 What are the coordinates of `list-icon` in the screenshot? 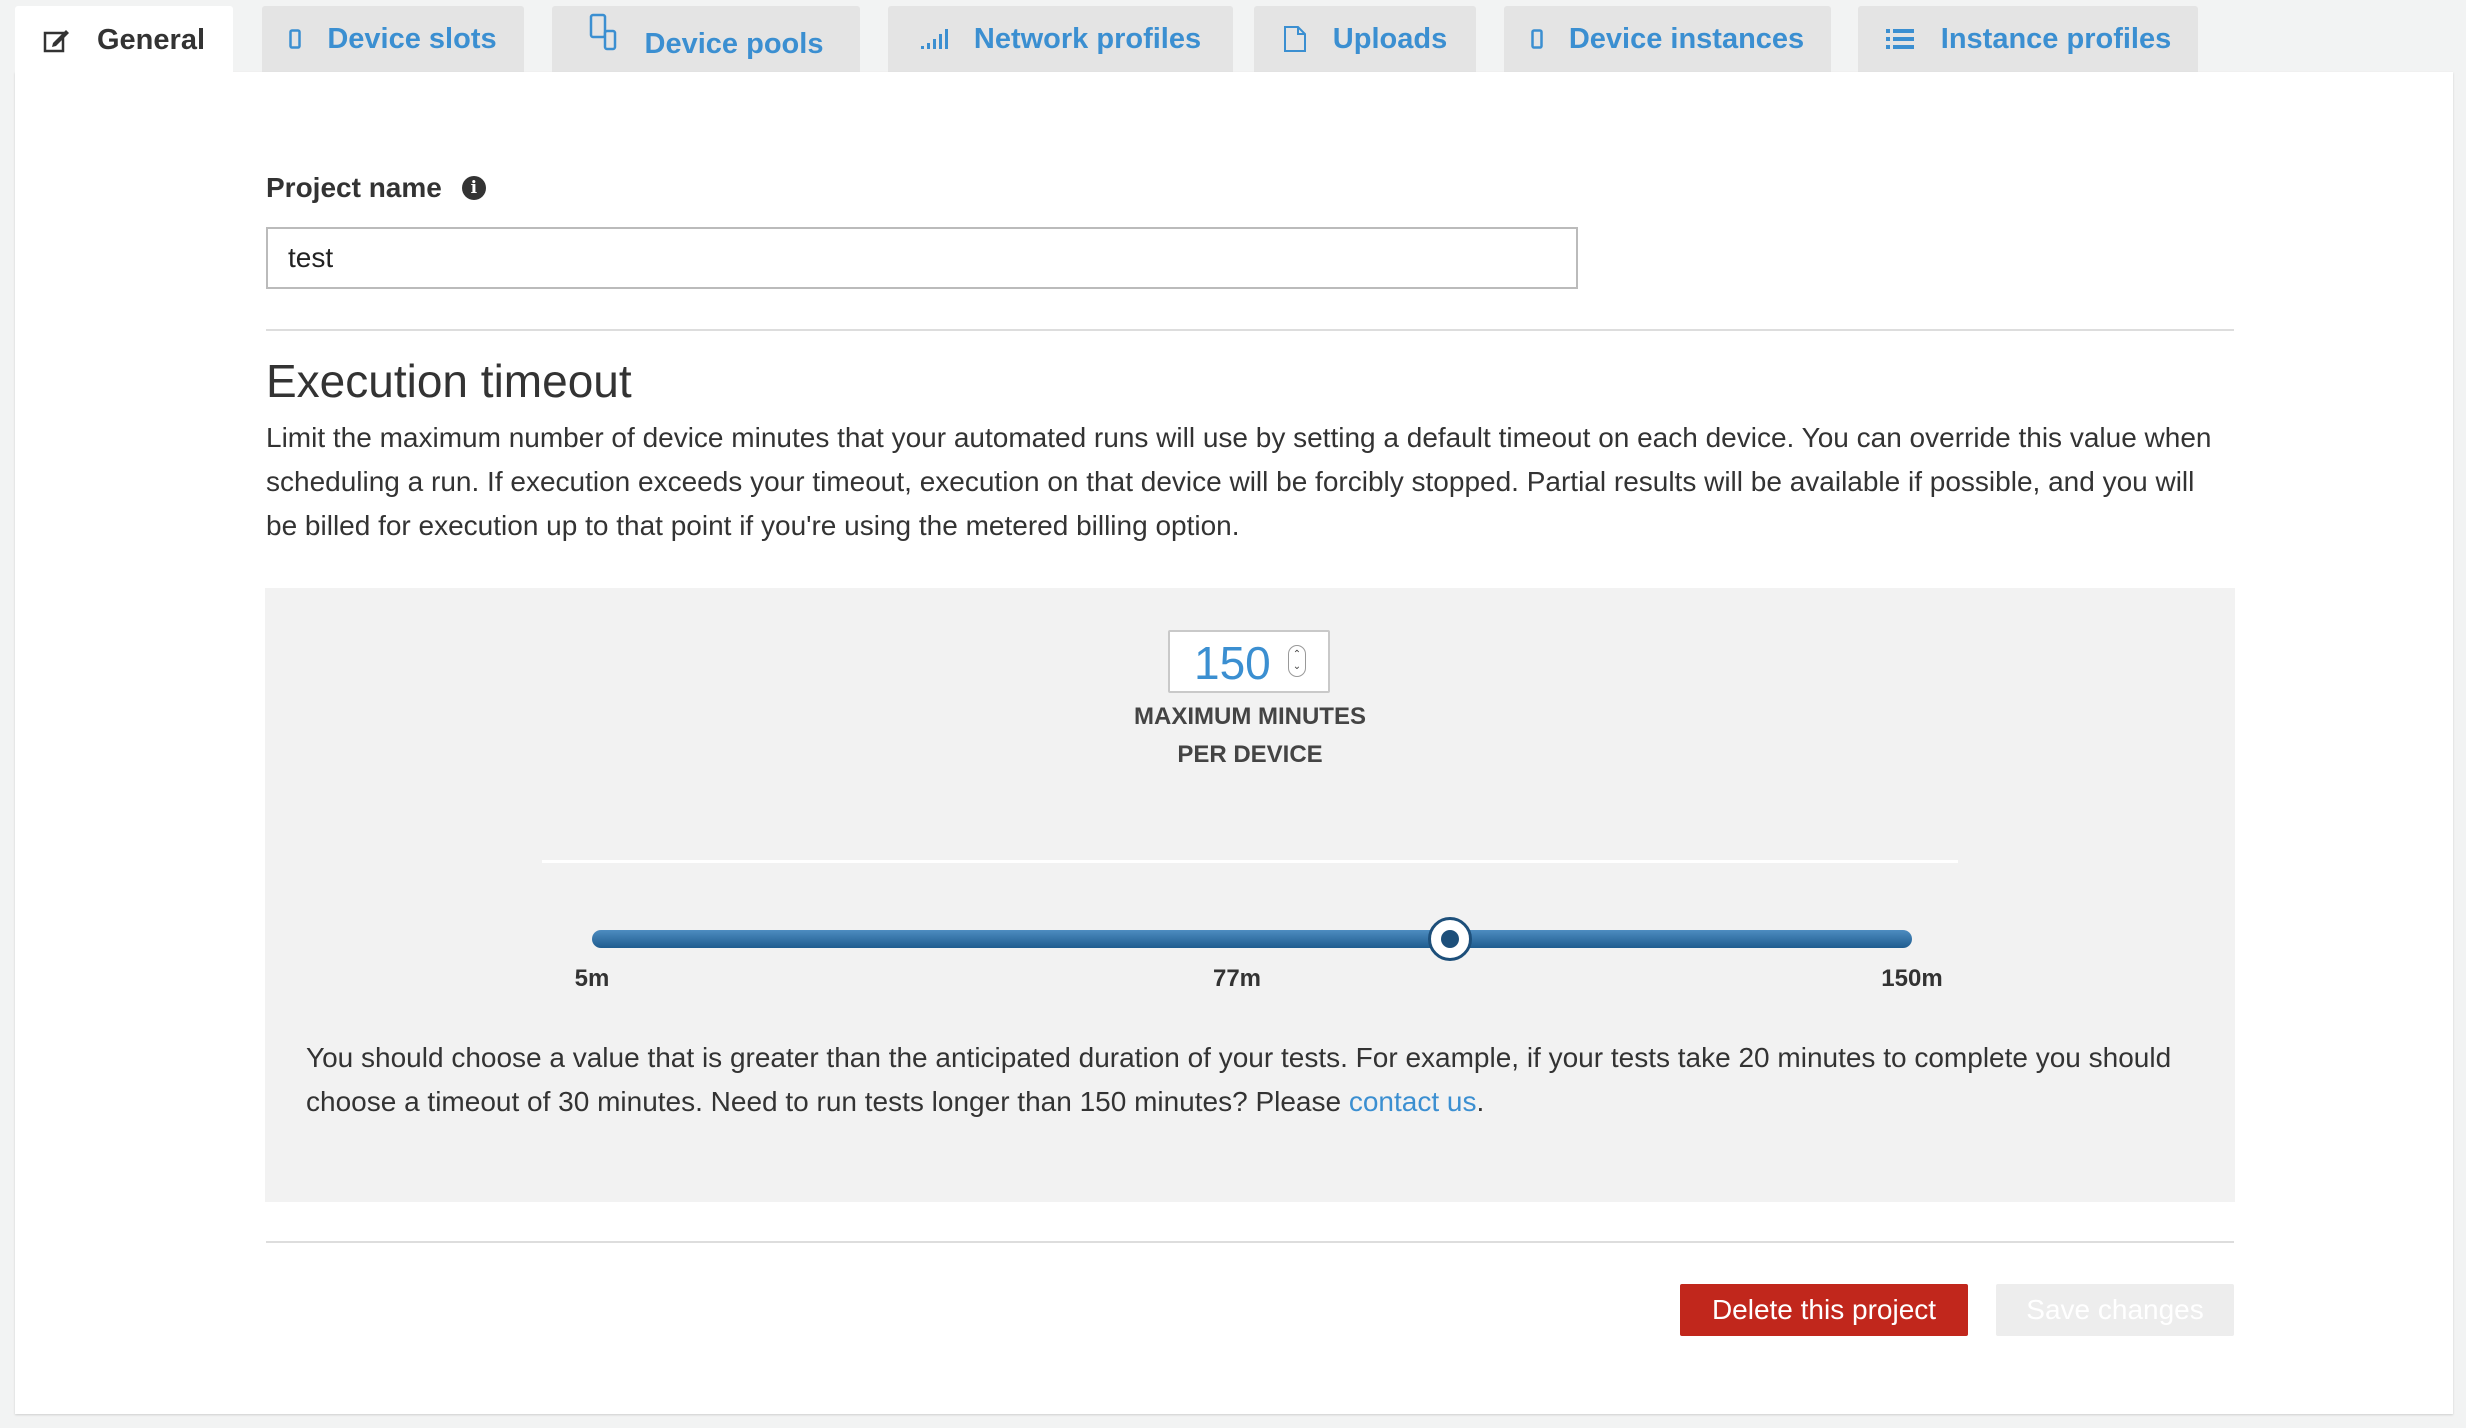 It's located at (1900, 39).